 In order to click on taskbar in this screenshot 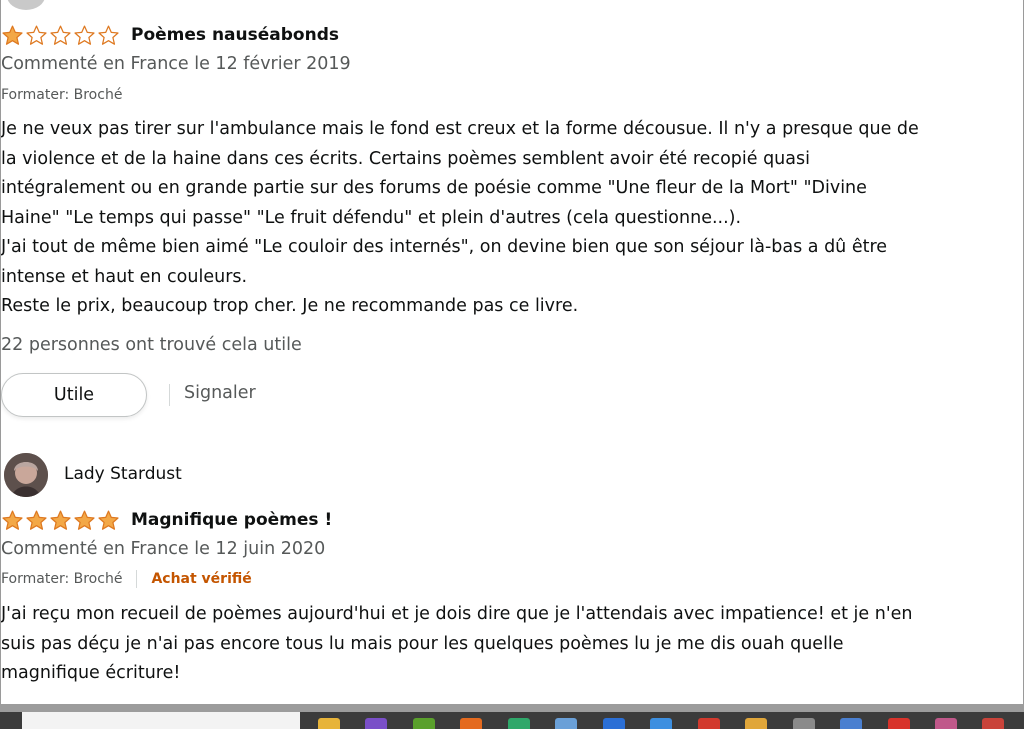, I will do `click(512, 716)`.